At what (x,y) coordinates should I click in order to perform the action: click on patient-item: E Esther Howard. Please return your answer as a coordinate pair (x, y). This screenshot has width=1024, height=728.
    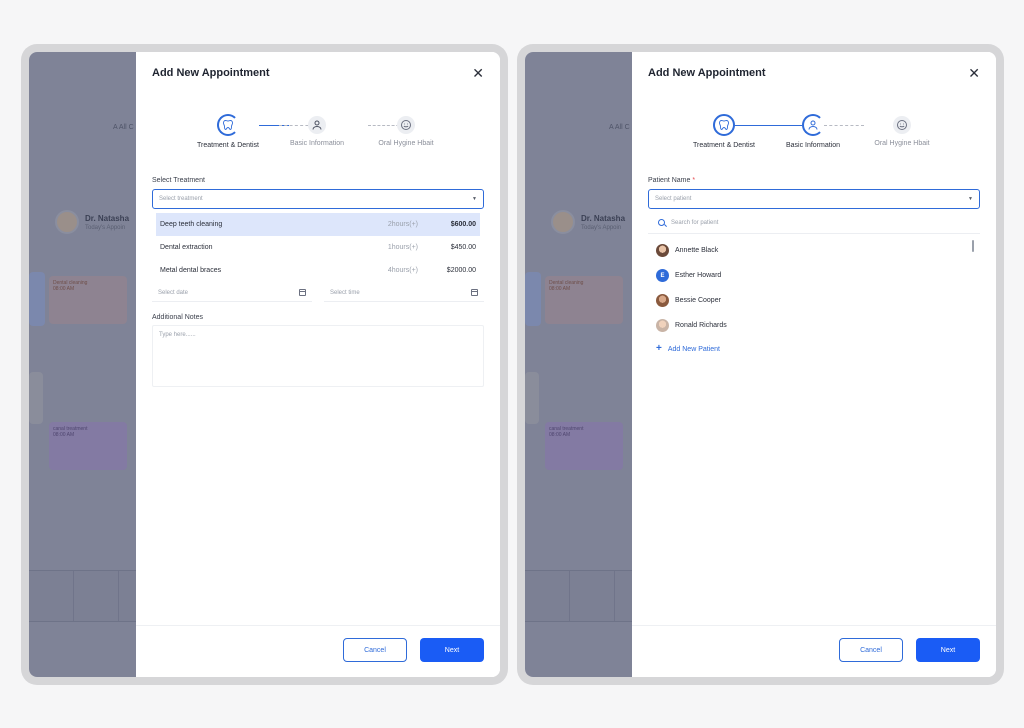
    Looking at the image, I should click on (816, 275).